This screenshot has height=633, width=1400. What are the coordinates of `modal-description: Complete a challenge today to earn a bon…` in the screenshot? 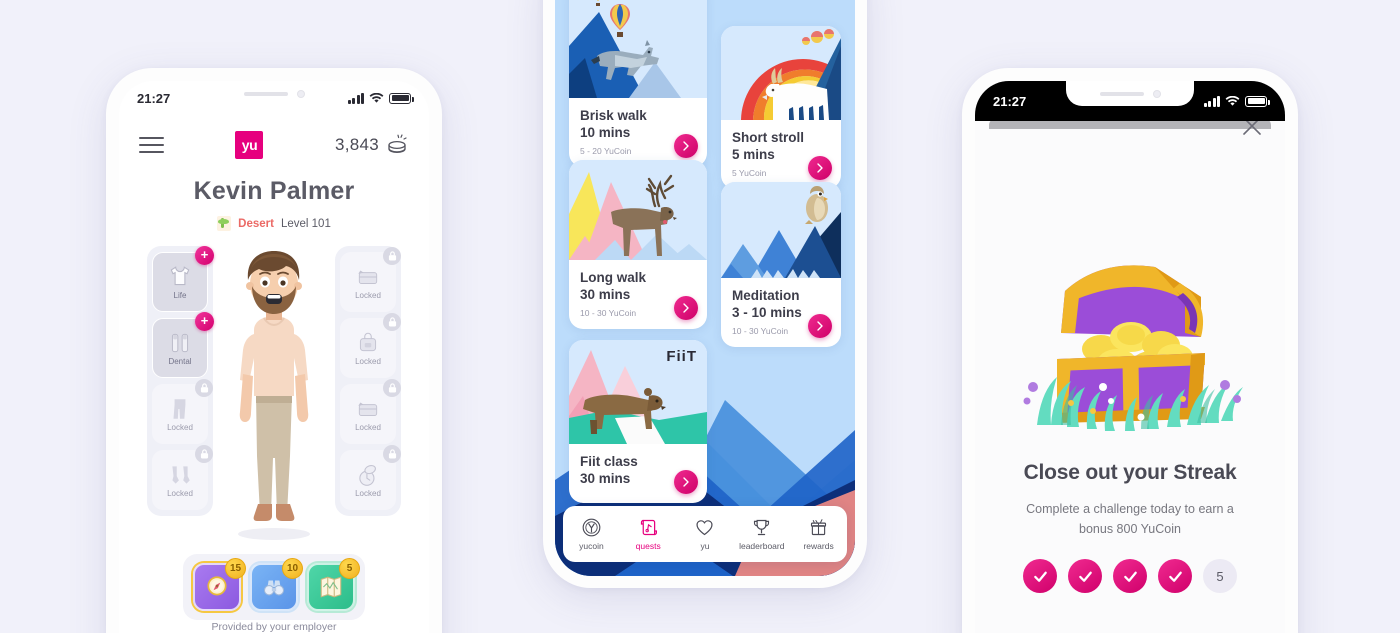 It's located at (1130, 519).